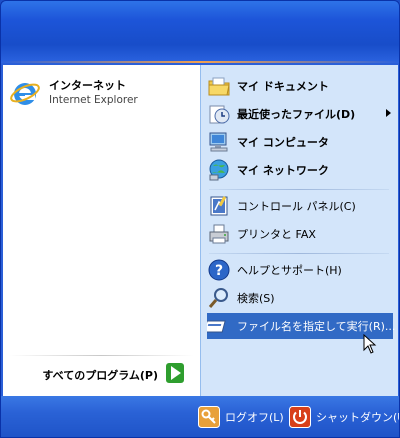 The width and height of the screenshot is (400, 438). I want to click on shutdown-button: シャットダウン(U), so click(344, 417).